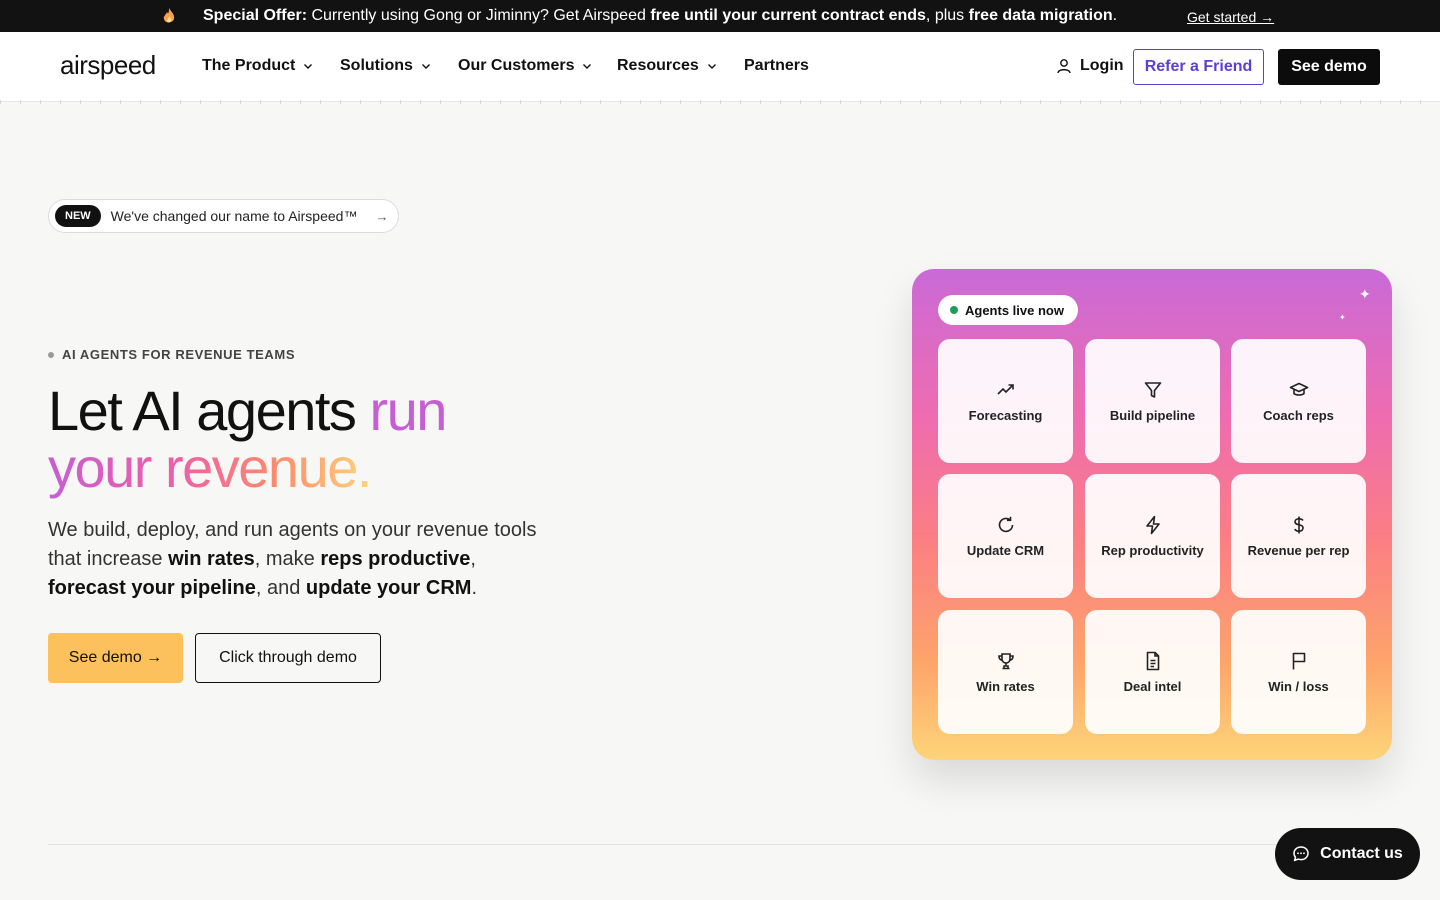  What do you see at coordinates (776, 66) in the screenshot?
I see `nav-partners: Partners` at bounding box center [776, 66].